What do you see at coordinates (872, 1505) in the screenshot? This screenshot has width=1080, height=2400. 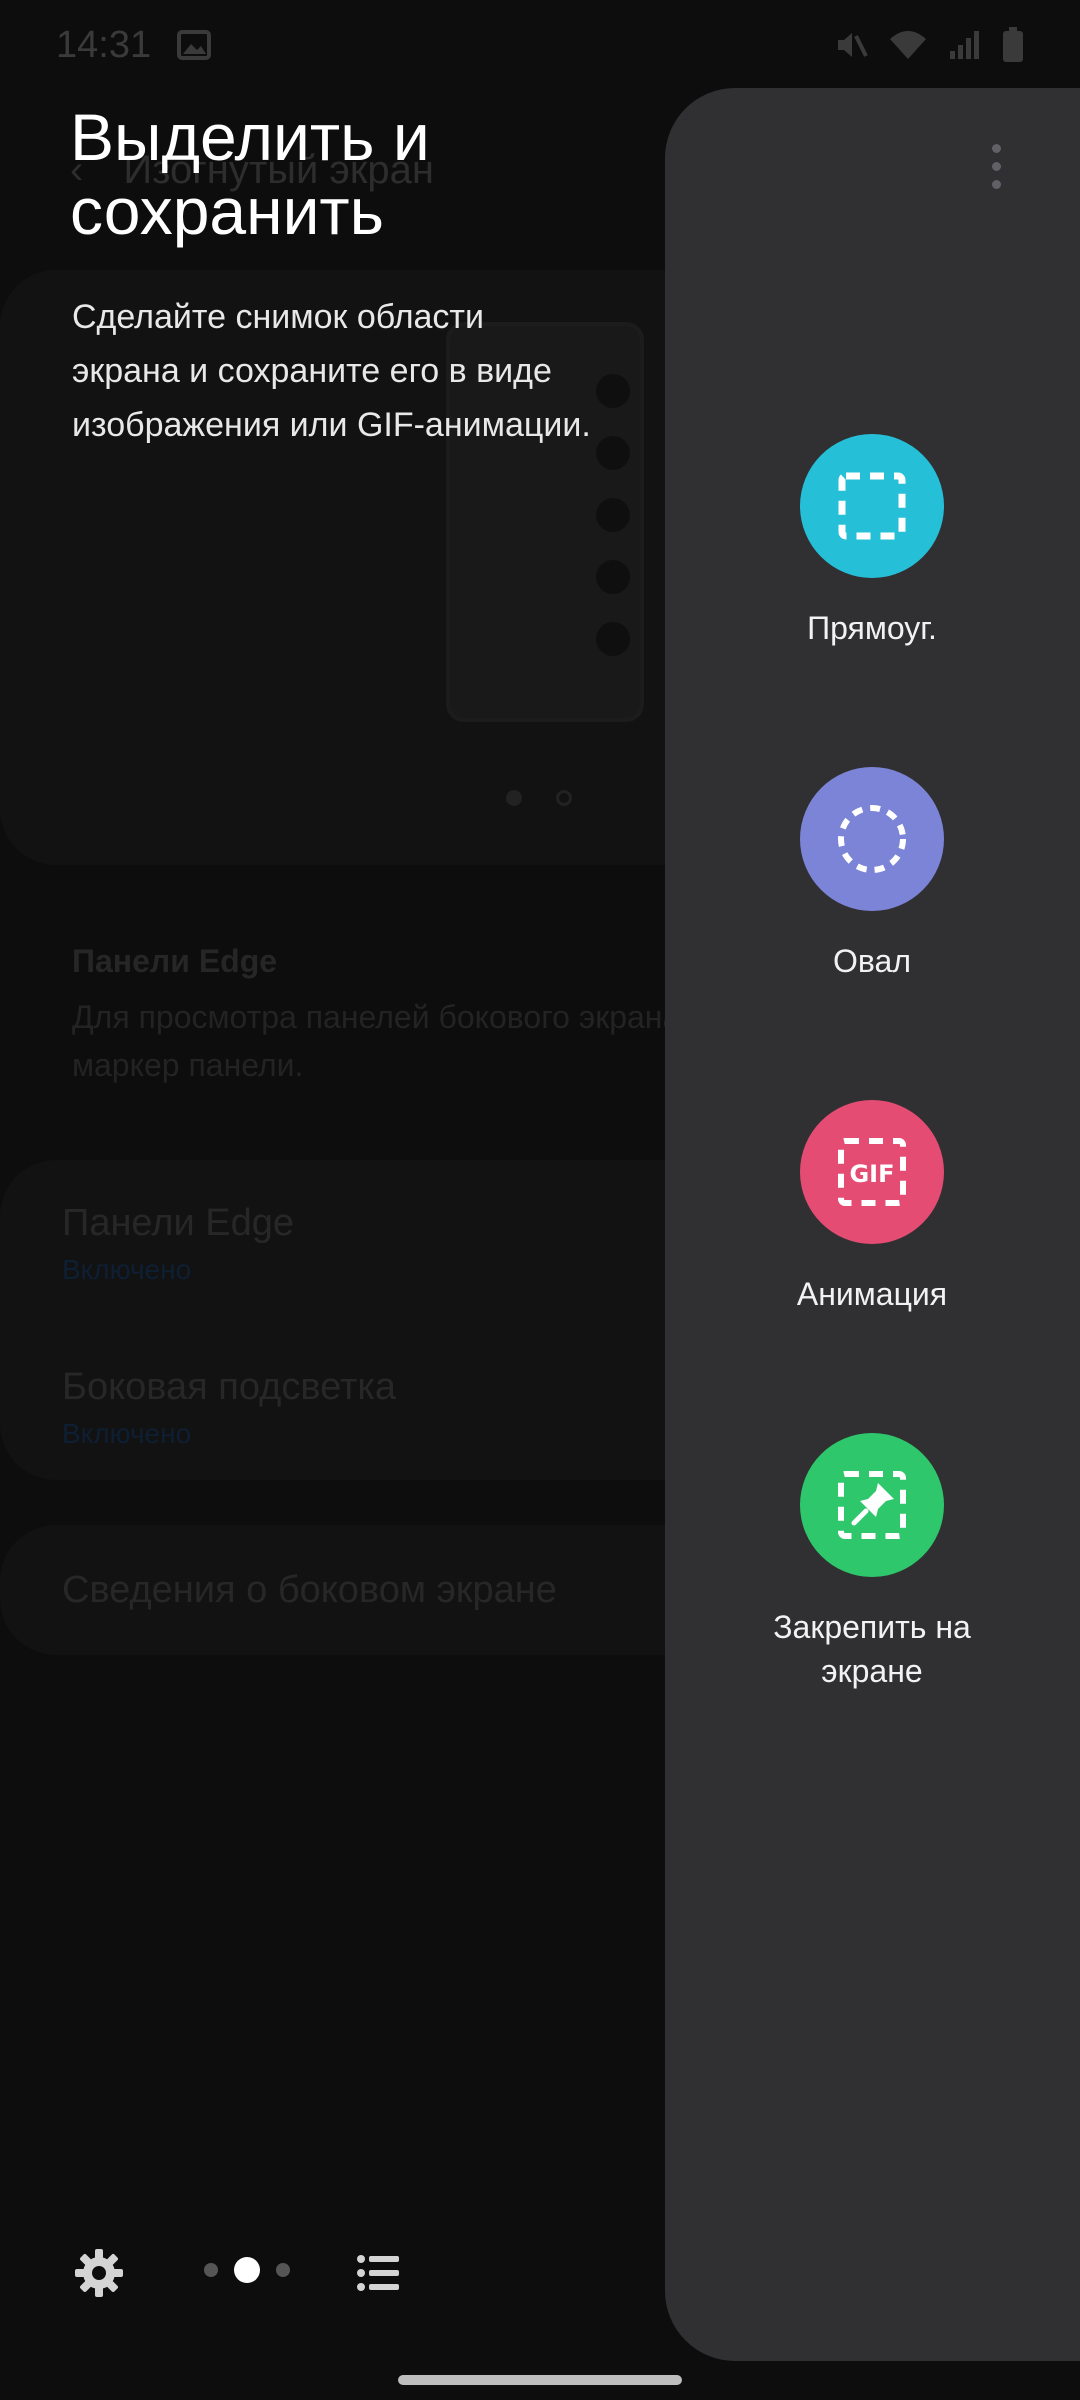 I see `pin-icon` at bounding box center [872, 1505].